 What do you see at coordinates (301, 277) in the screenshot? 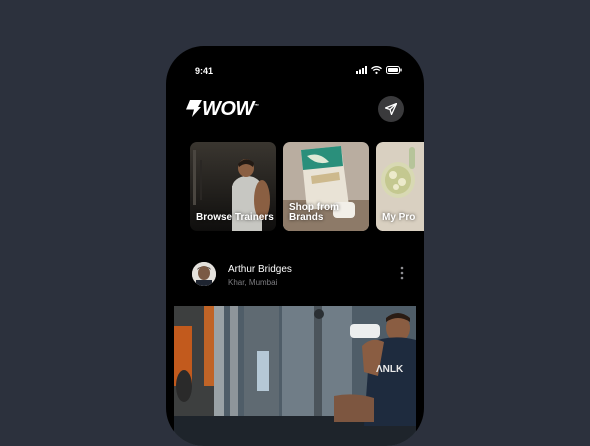
I see `post-header: Arthur Bridges Khar, Mumbai` at bounding box center [301, 277].